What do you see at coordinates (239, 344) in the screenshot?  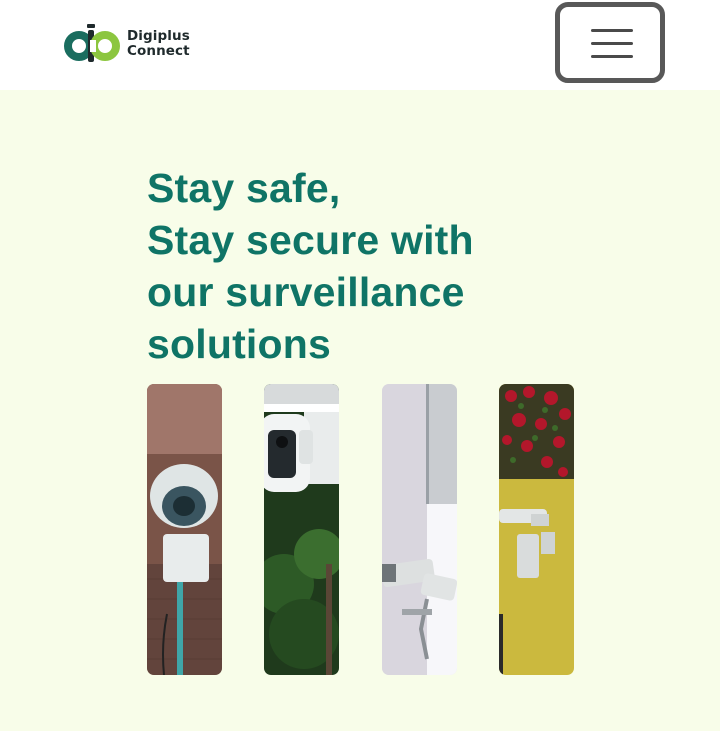 I see `headline-line: solutions` at bounding box center [239, 344].